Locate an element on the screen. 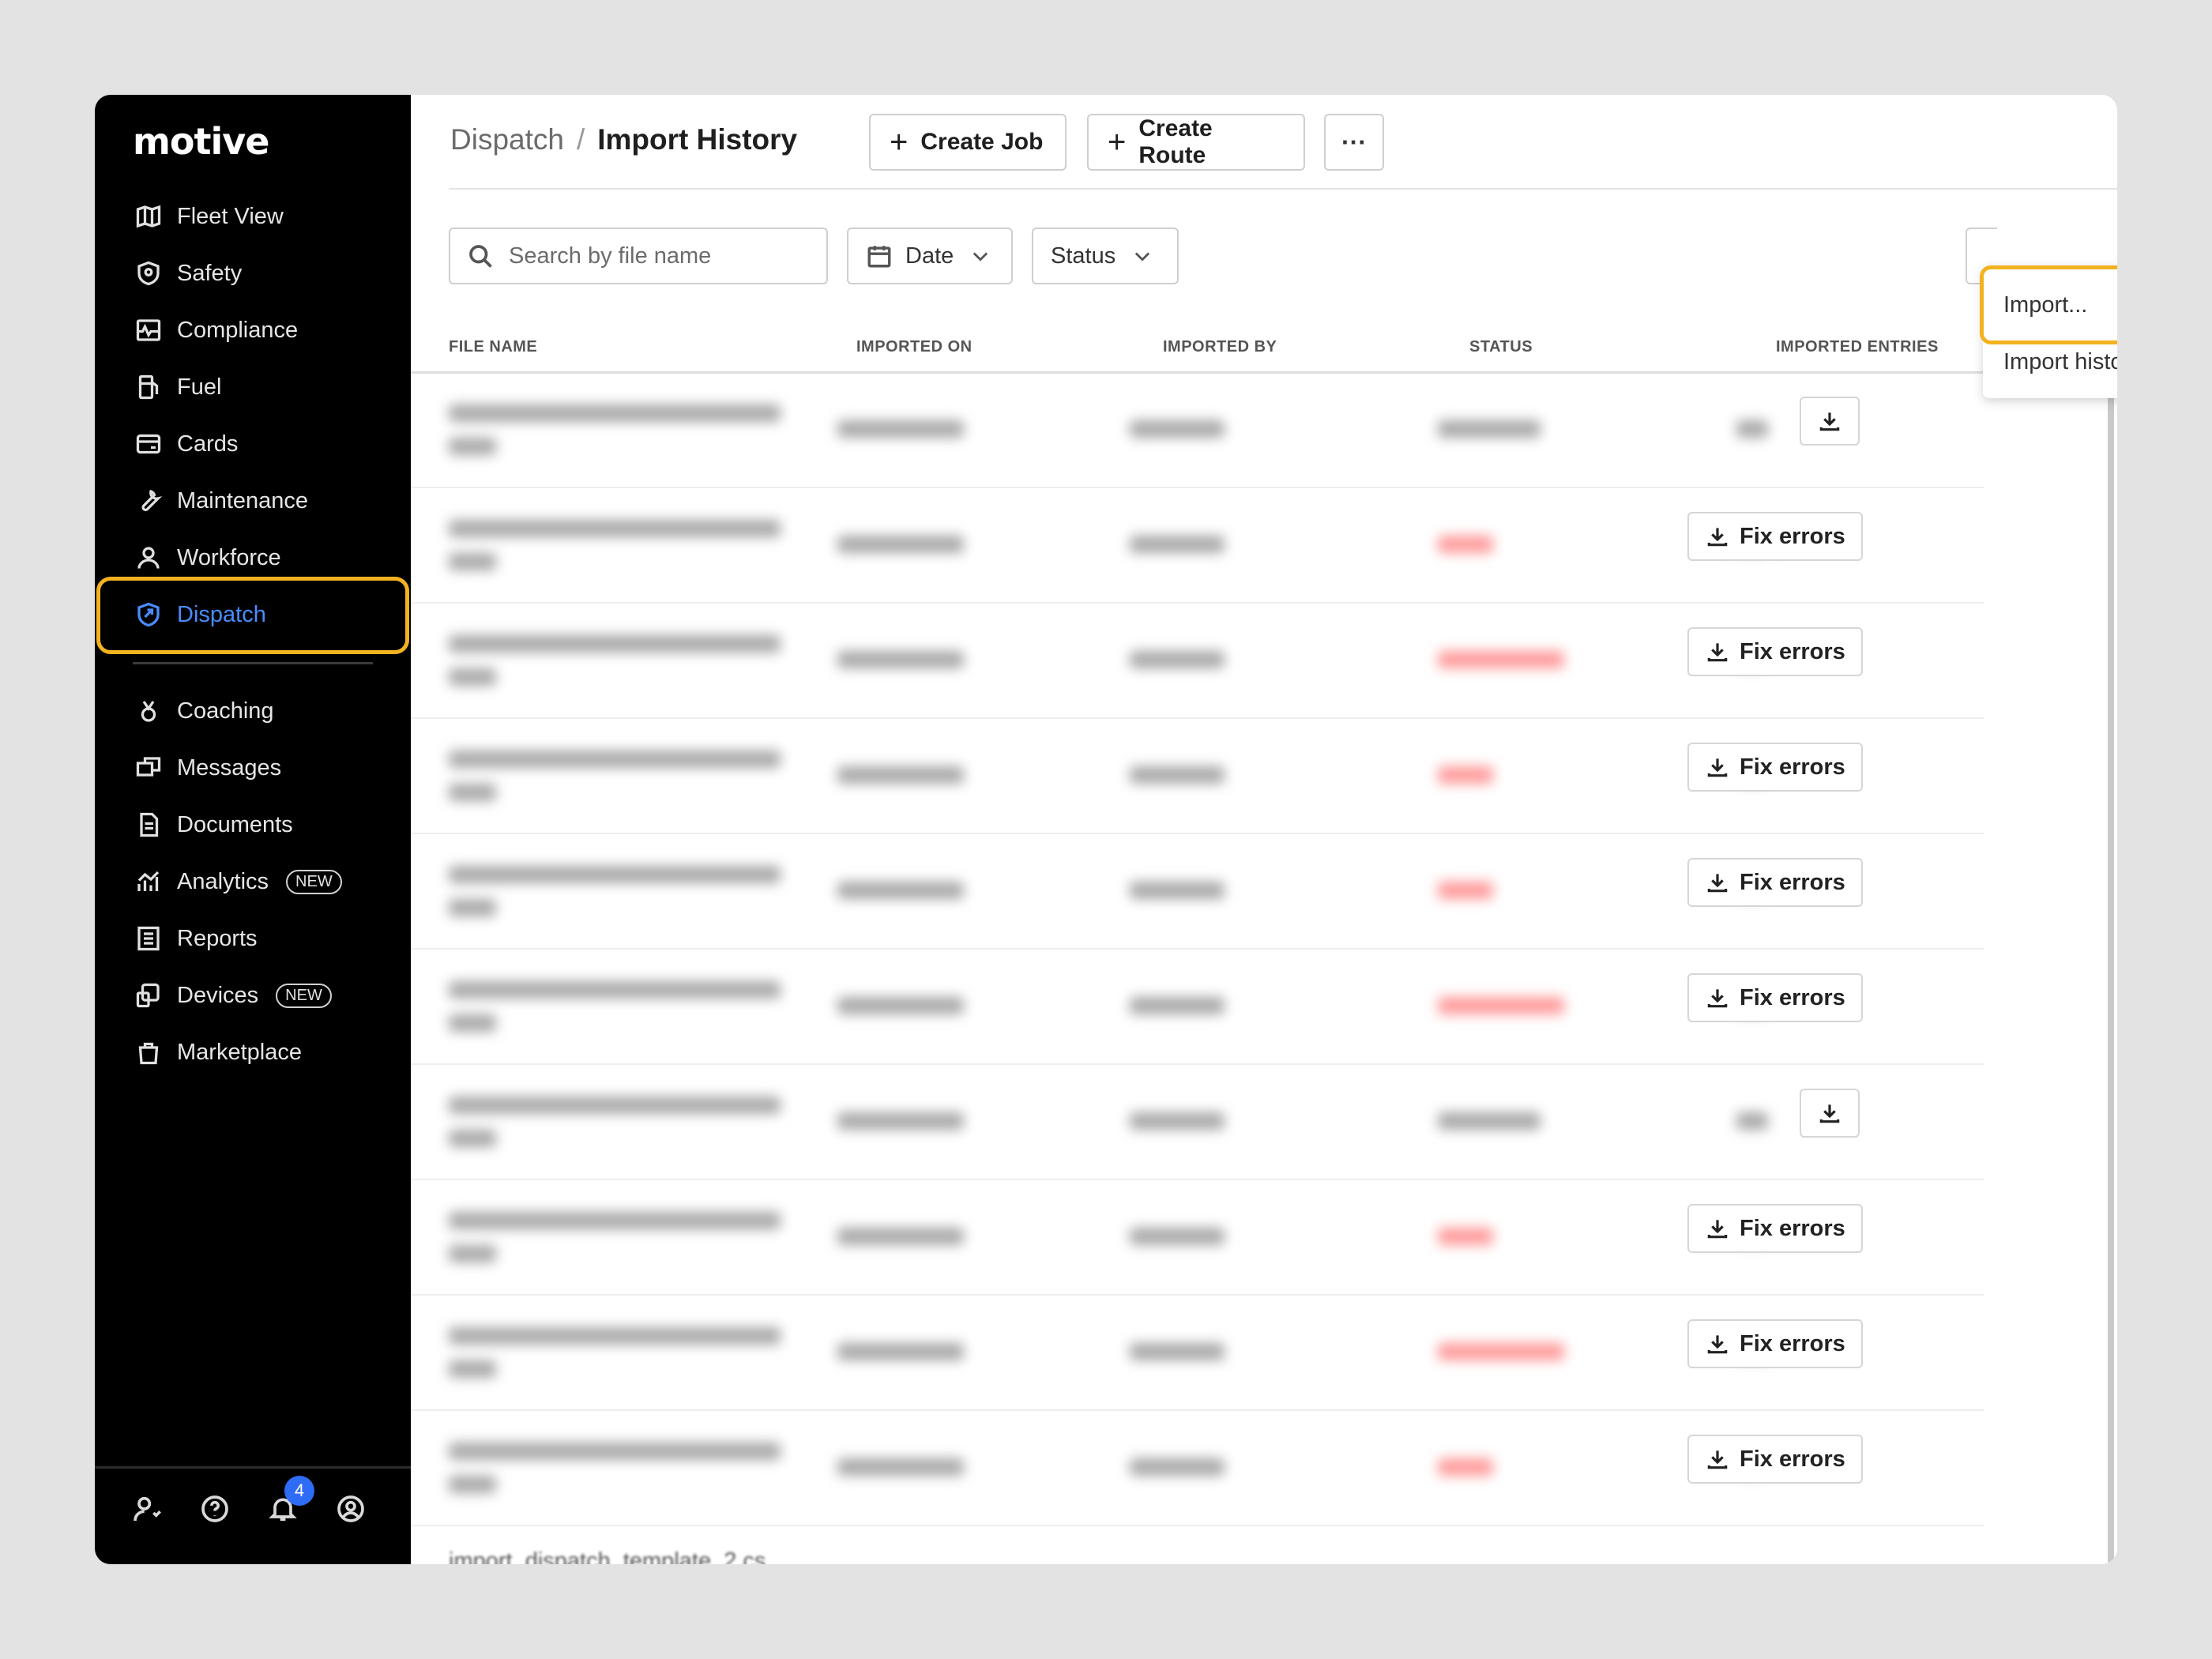 The image size is (2212, 1659). sidebar-item-maintenance: Maintenance is located at coordinates (221, 501).